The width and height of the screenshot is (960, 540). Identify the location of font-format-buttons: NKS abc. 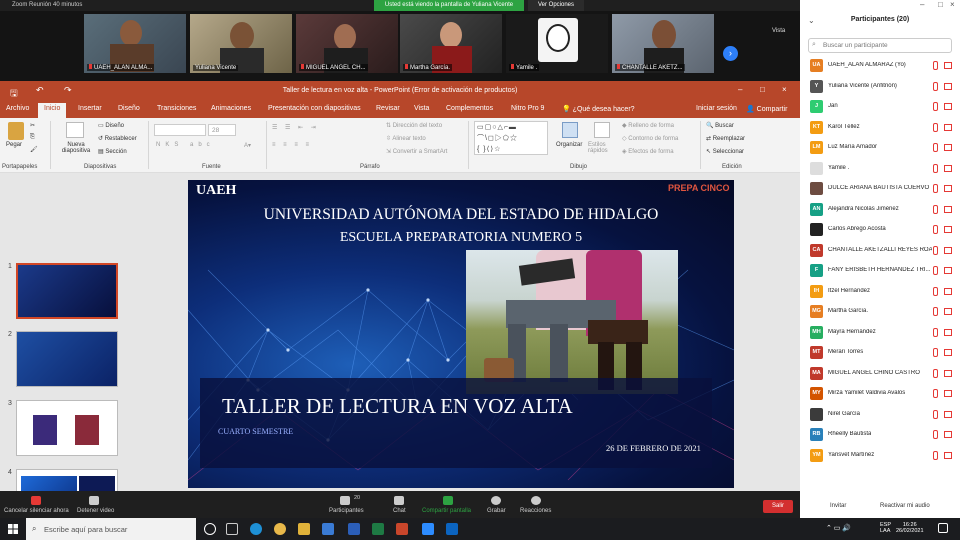
(185, 145).